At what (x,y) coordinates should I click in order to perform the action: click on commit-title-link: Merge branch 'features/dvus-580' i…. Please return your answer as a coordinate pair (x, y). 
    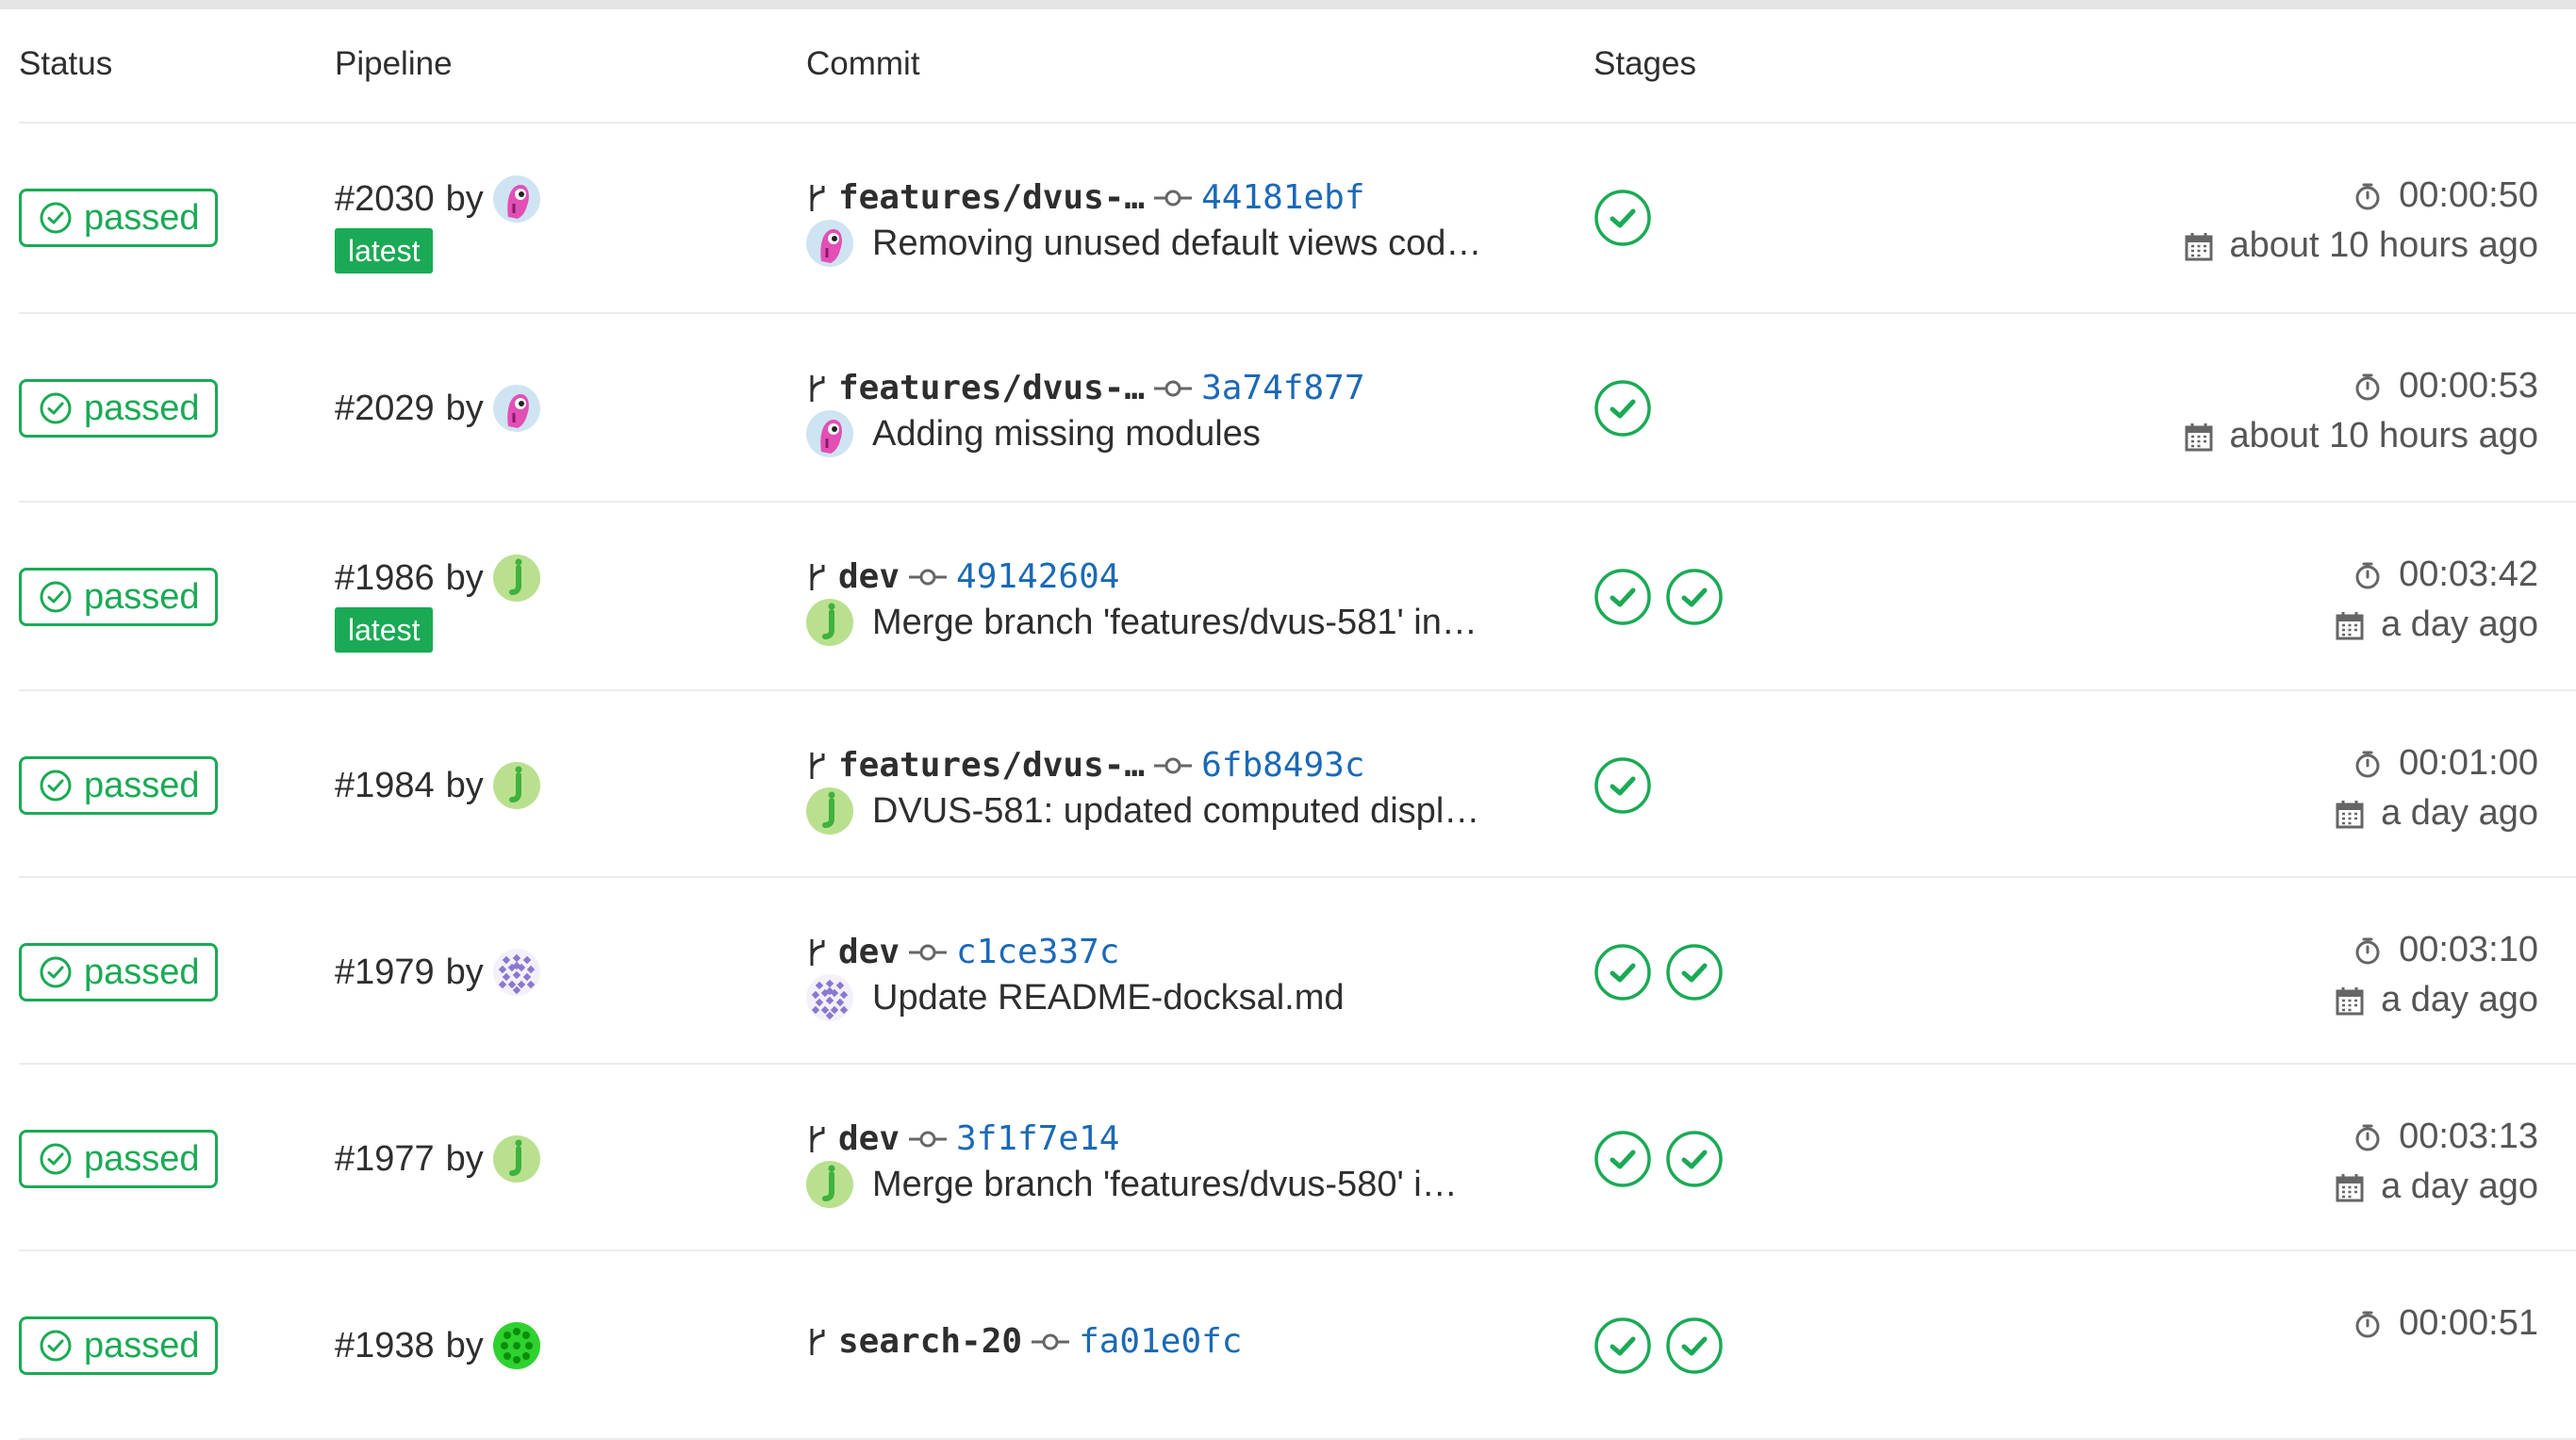
    Looking at the image, I should click on (1165, 1185).